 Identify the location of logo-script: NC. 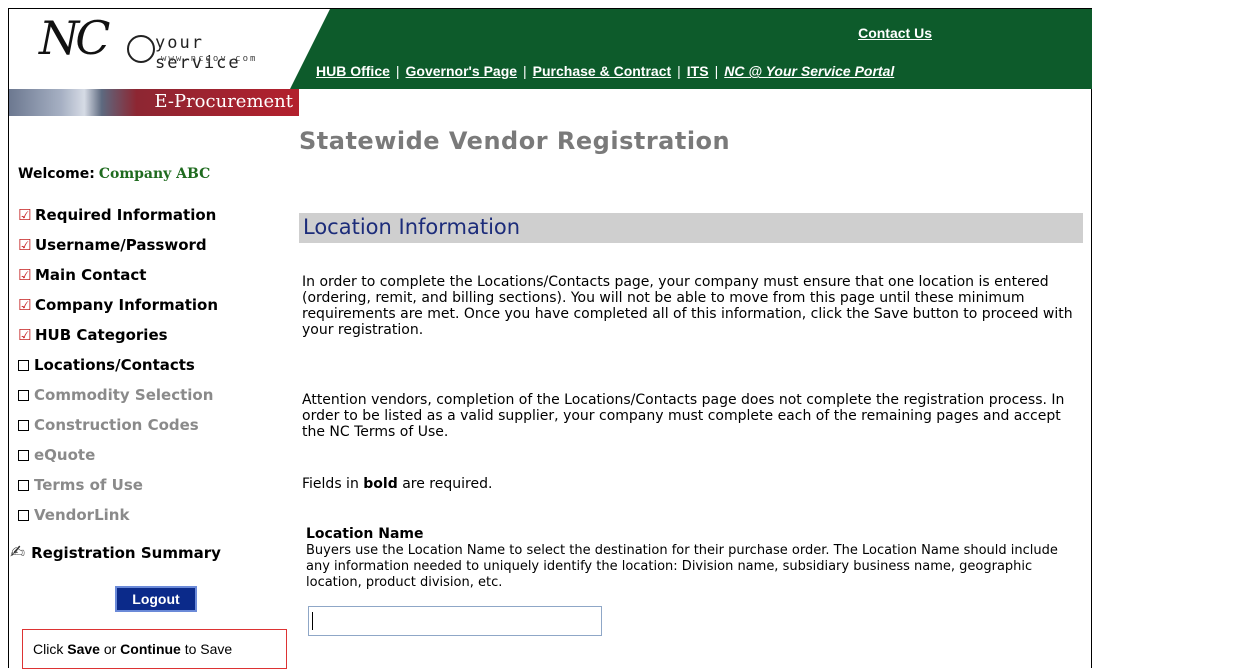
(74, 38).